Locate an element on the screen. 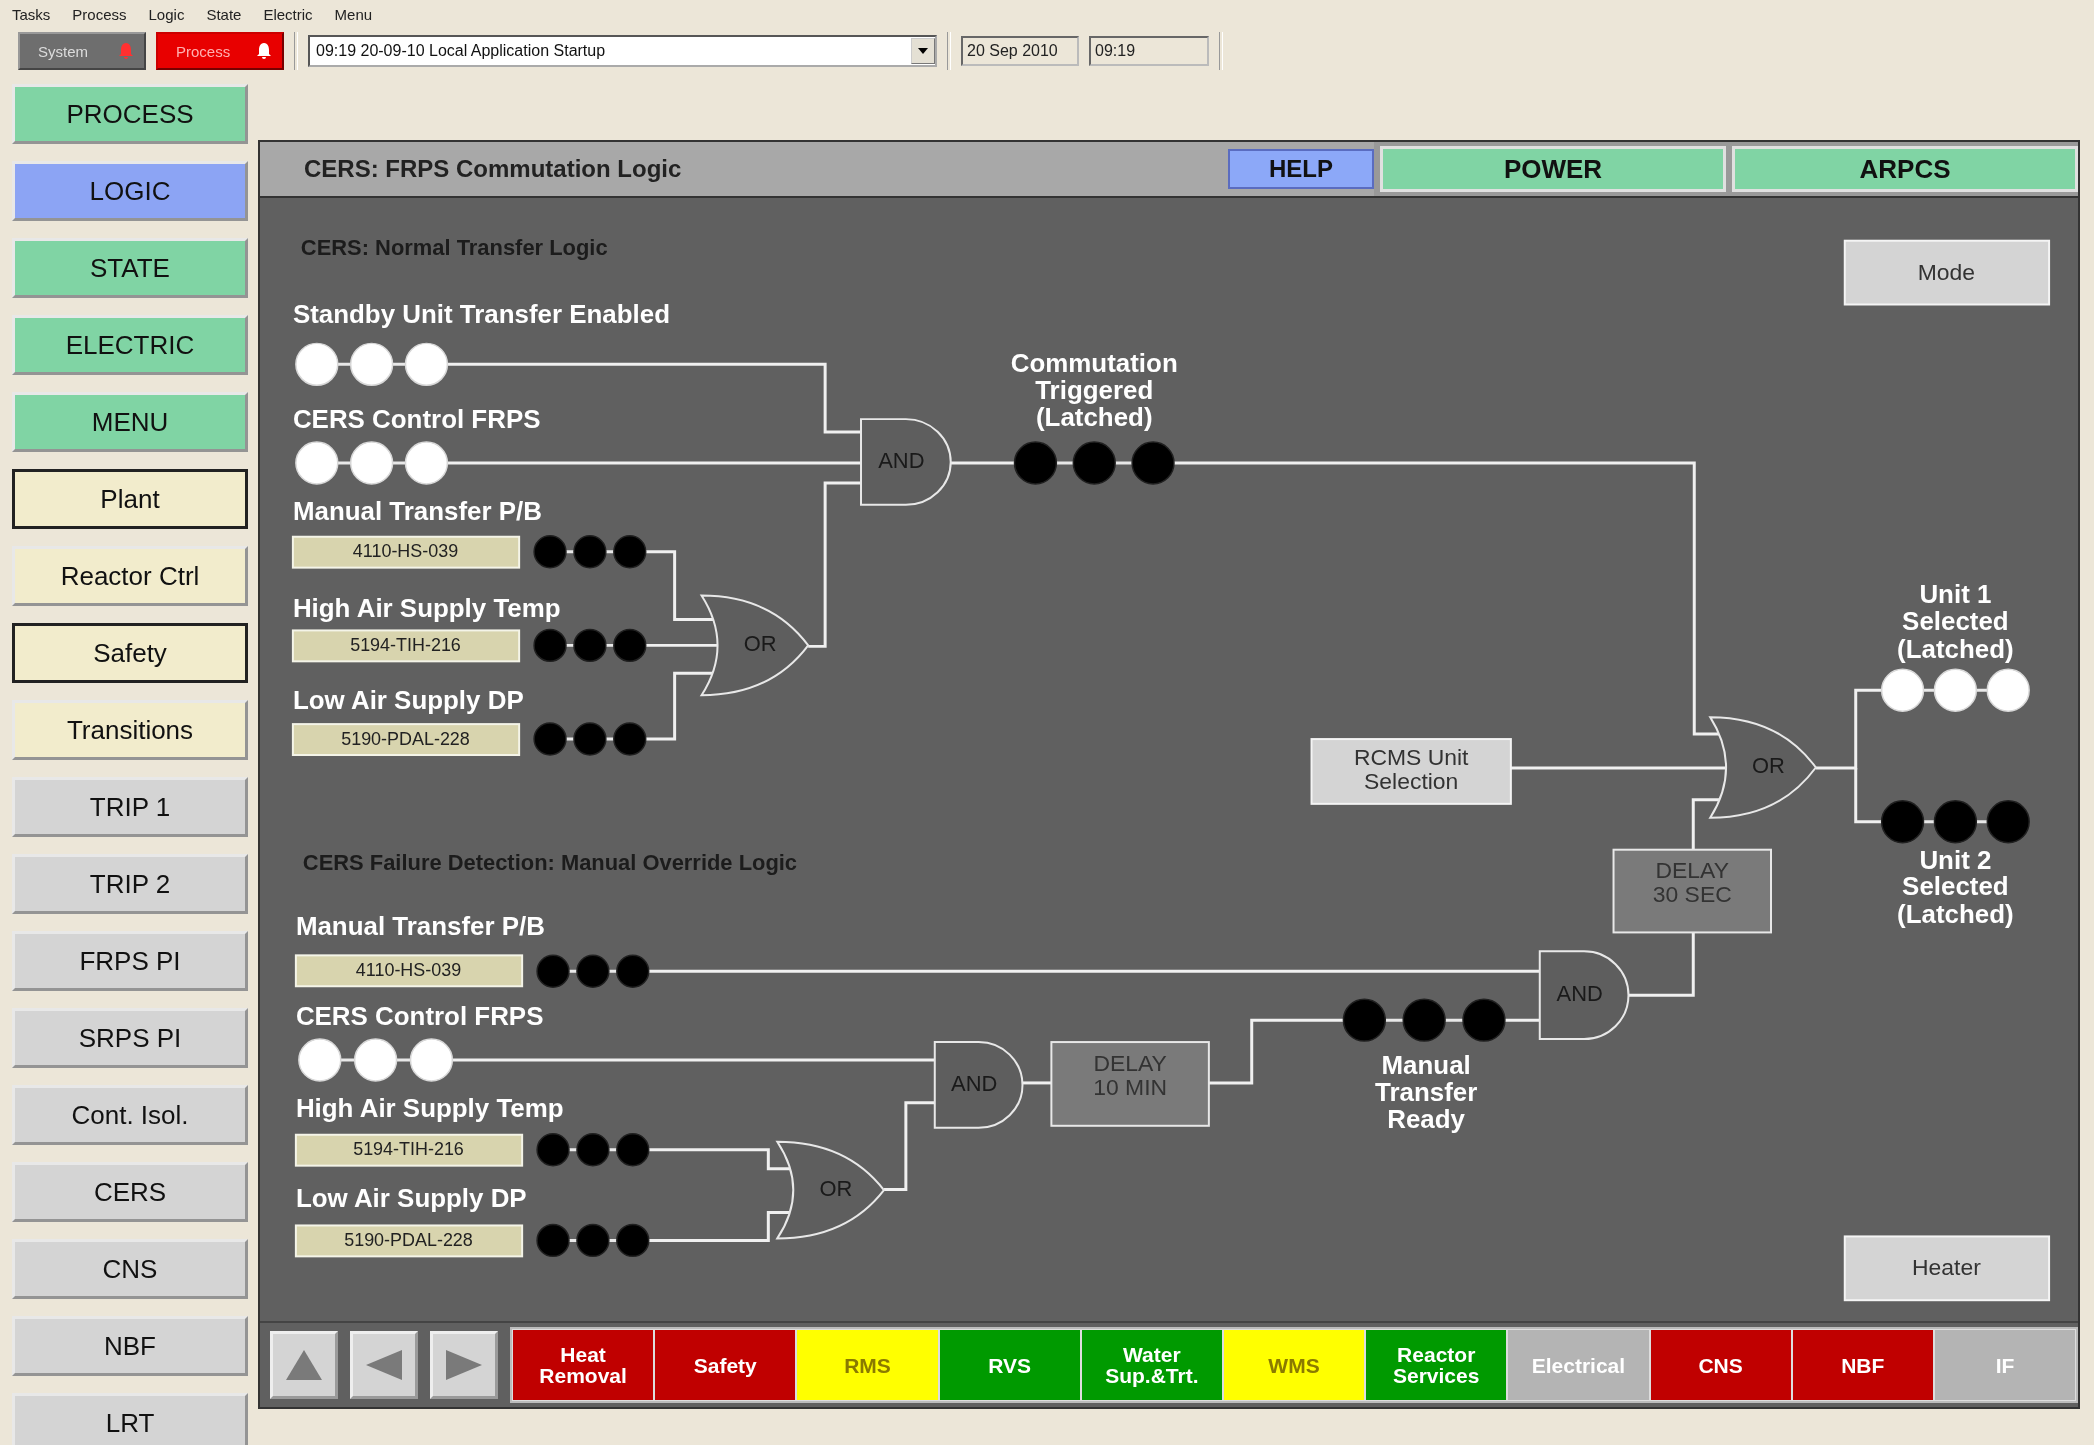 The width and height of the screenshot is (2094, 1445). up-triangle-icon is located at coordinates (304, 1365).